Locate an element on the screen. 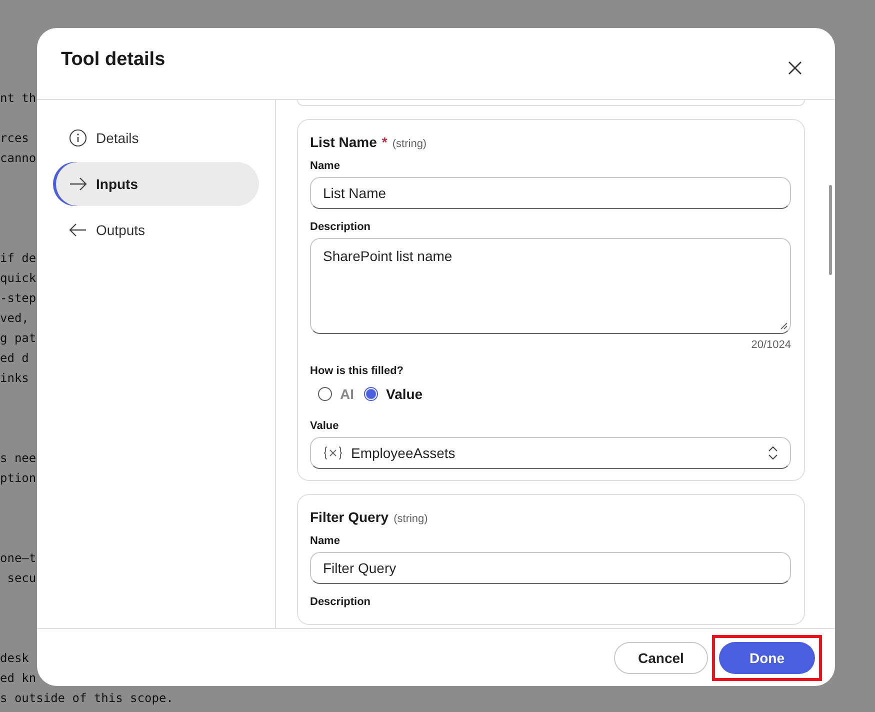  background-text-line: desk is located at coordinates (14, 658).